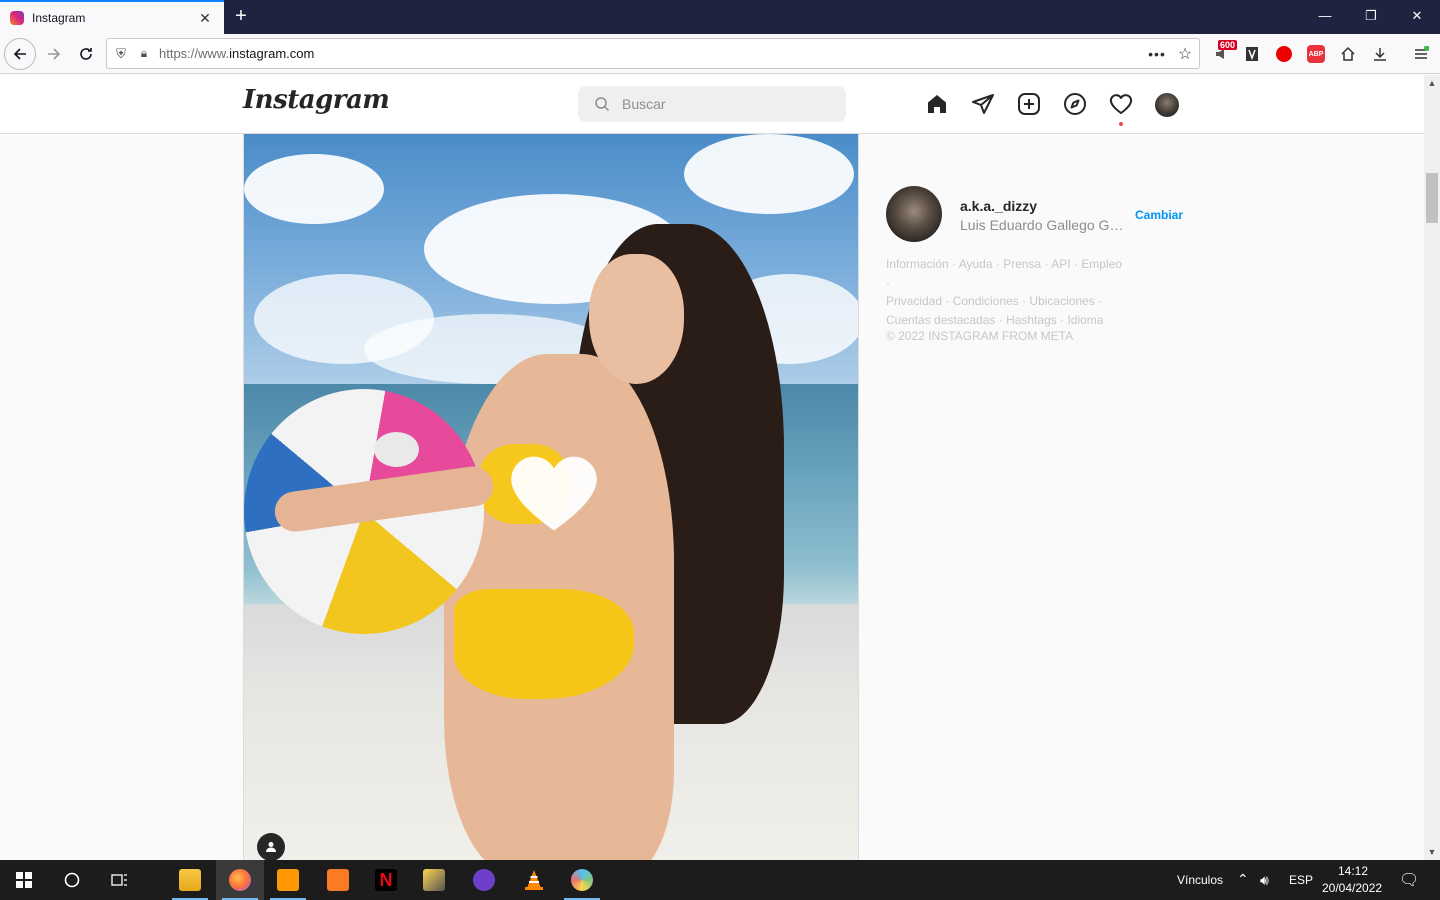 The height and width of the screenshot is (900, 1440). I want to click on page-actions-icon: •••, so click(1157, 54).